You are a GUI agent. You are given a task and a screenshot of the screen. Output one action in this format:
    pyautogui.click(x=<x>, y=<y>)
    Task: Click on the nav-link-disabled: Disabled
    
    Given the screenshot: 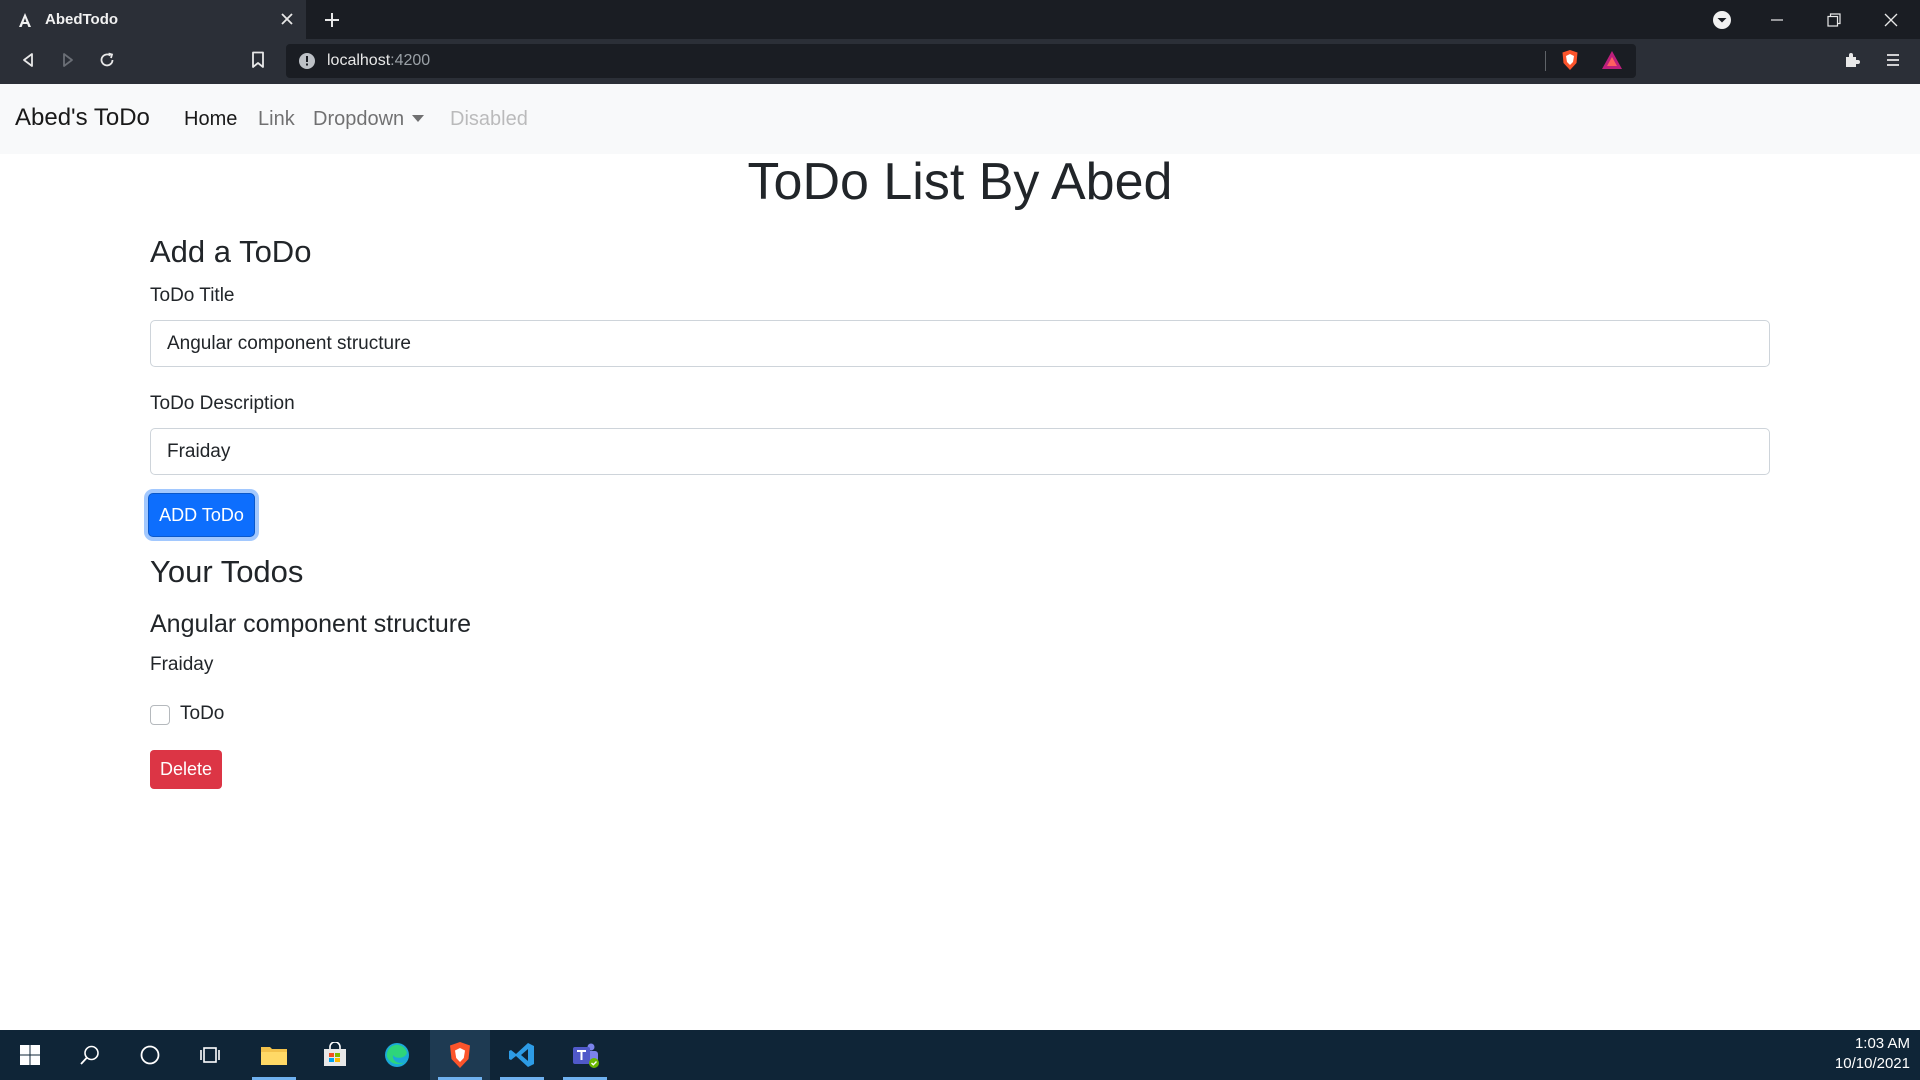 What is the action you would take?
    pyautogui.click(x=489, y=119)
    